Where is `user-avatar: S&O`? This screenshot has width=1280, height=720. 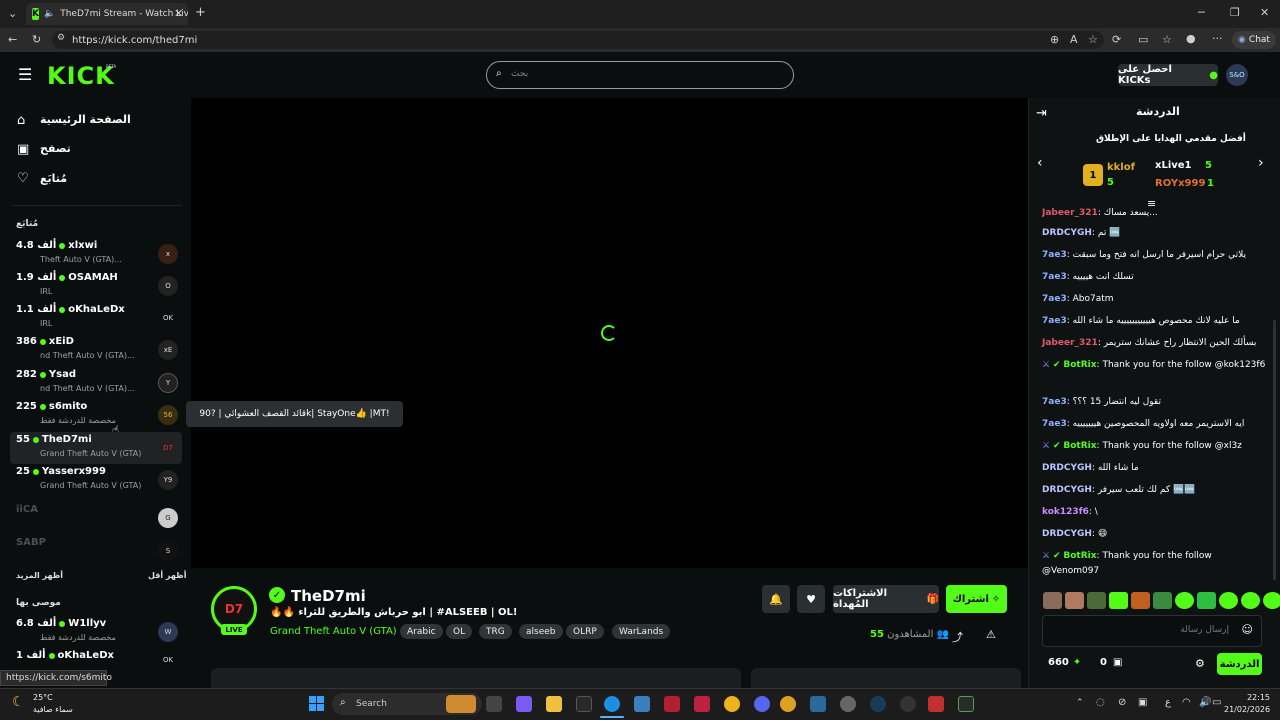 user-avatar: S&O is located at coordinates (1237, 75).